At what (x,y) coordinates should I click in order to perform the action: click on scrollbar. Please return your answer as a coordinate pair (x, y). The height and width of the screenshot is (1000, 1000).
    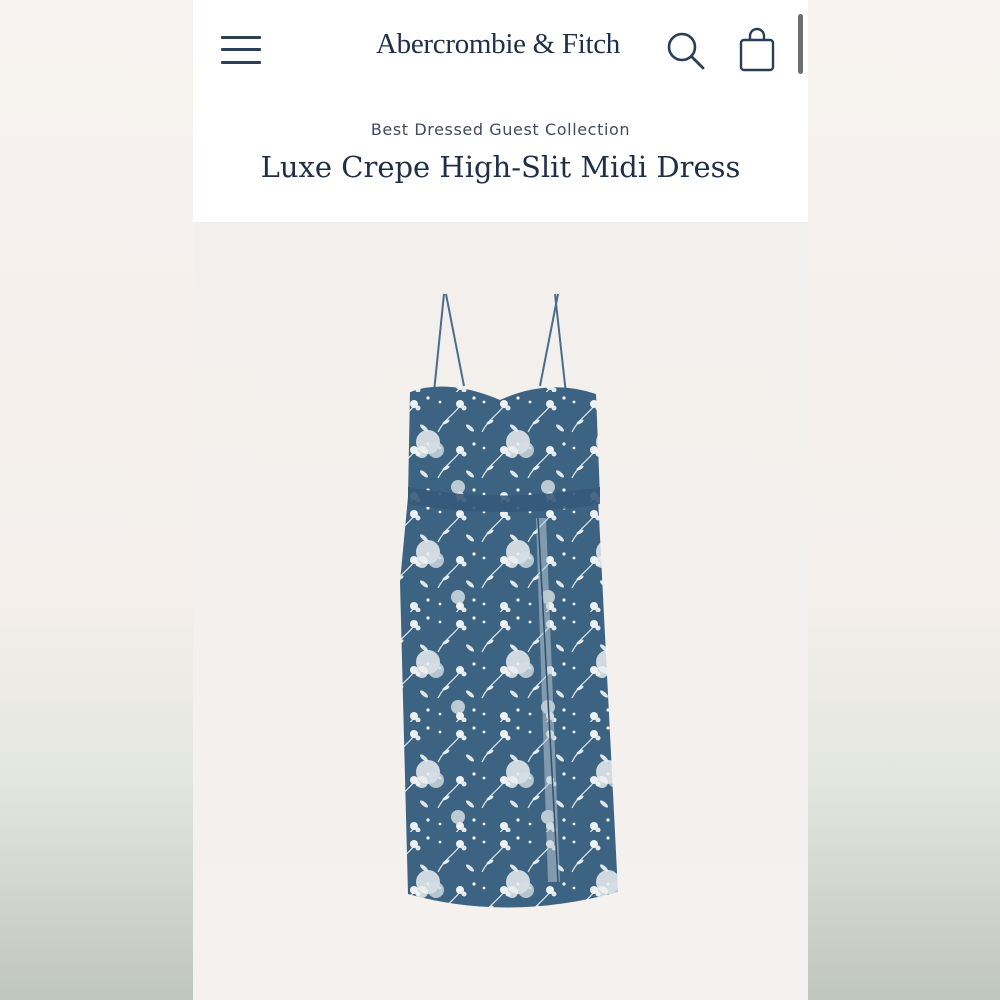
    Looking at the image, I should click on (800, 44).